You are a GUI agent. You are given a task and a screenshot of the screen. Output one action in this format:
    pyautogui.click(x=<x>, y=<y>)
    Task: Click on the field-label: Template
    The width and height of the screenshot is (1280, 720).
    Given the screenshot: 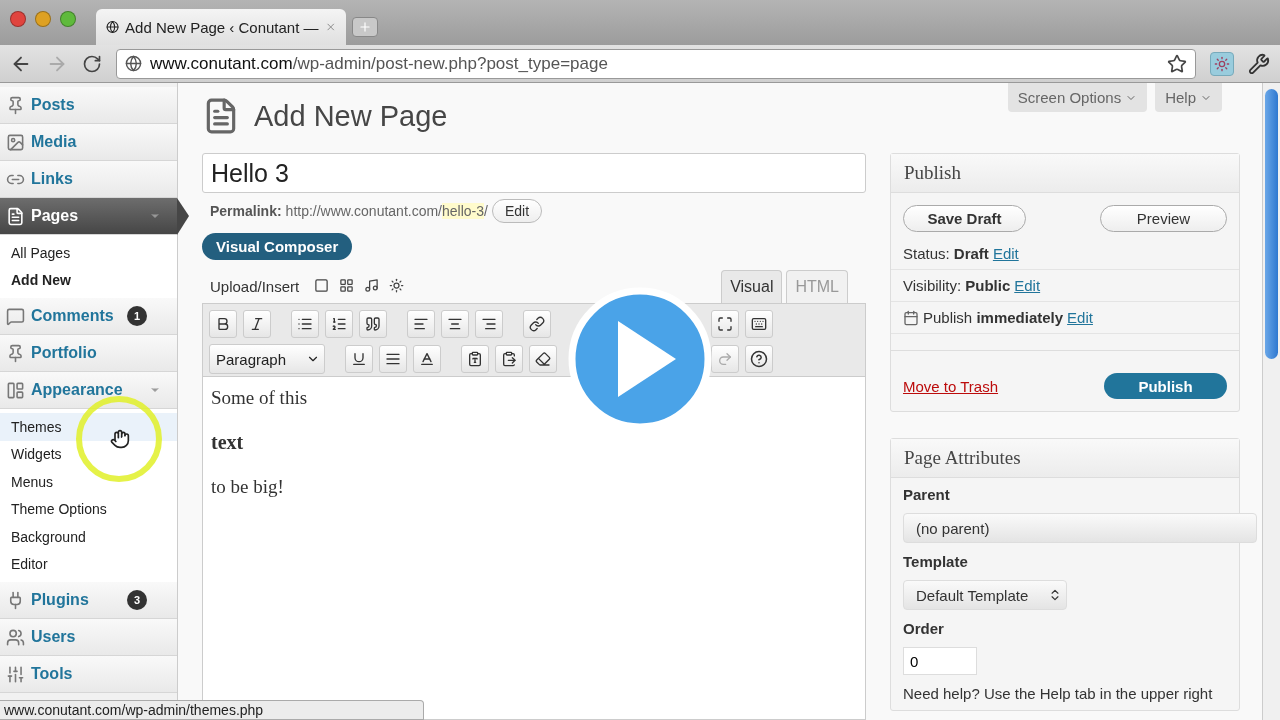 What is the action you would take?
    pyautogui.click(x=936, y=561)
    